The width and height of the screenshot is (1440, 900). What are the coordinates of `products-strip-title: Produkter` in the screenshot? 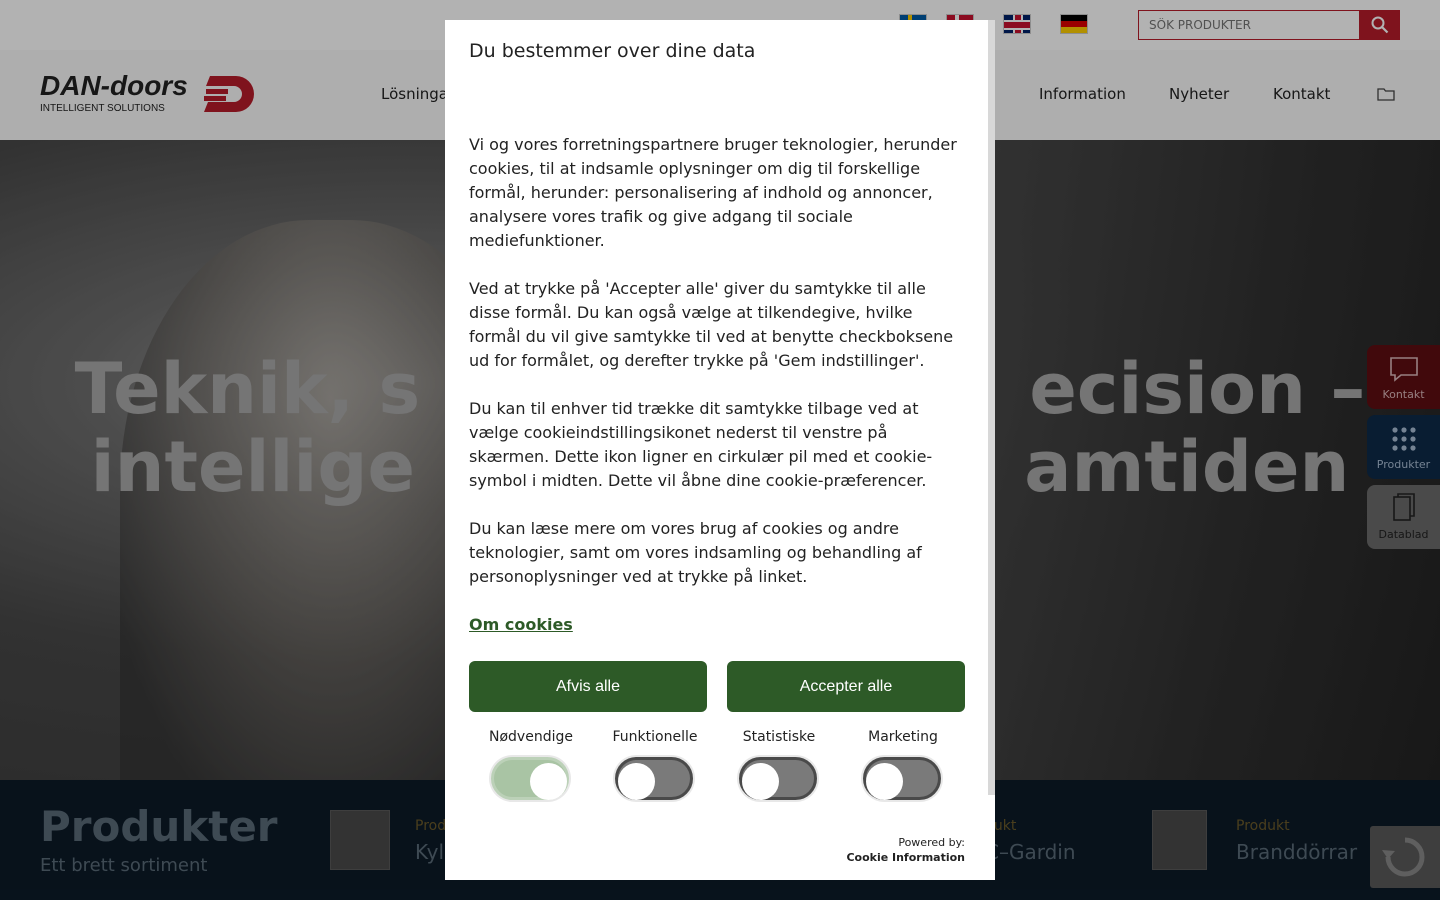 It's located at (159, 826).